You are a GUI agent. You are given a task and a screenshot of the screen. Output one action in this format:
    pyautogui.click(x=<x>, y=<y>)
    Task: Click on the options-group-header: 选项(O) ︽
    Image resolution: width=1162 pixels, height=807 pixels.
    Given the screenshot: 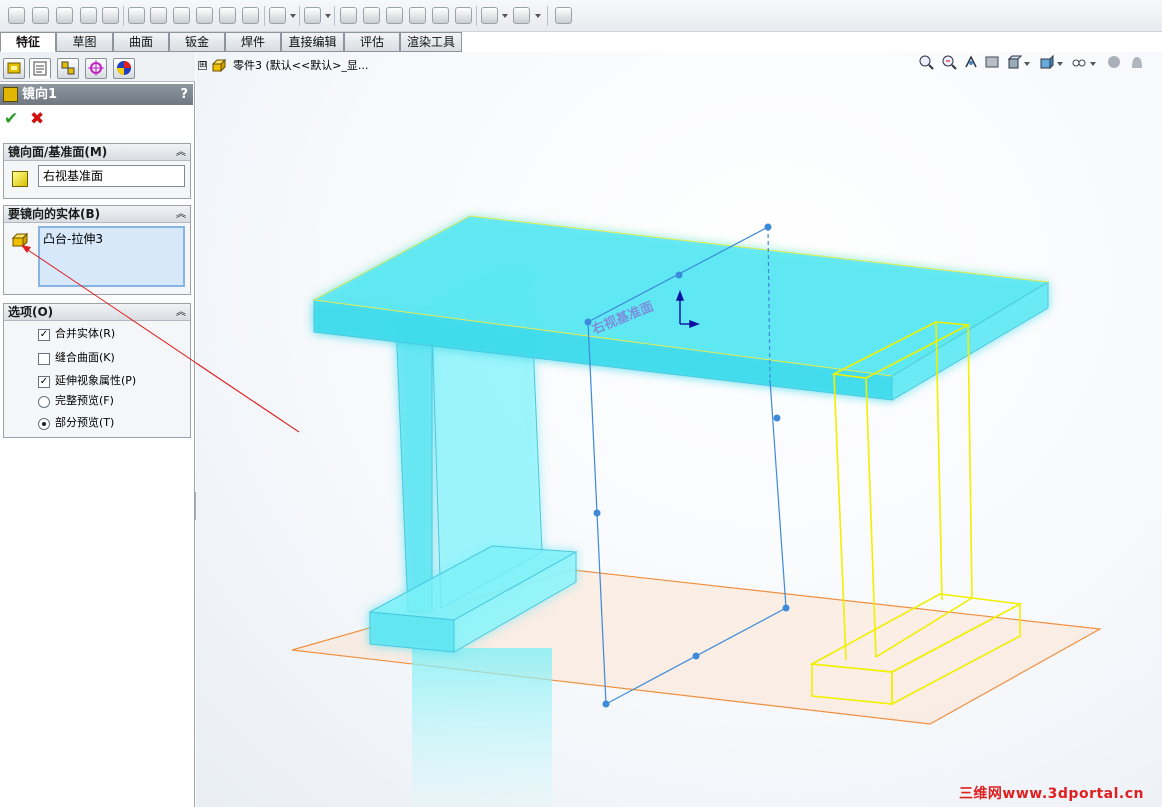 What is the action you would take?
    pyautogui.click(x=97, y=312)
    